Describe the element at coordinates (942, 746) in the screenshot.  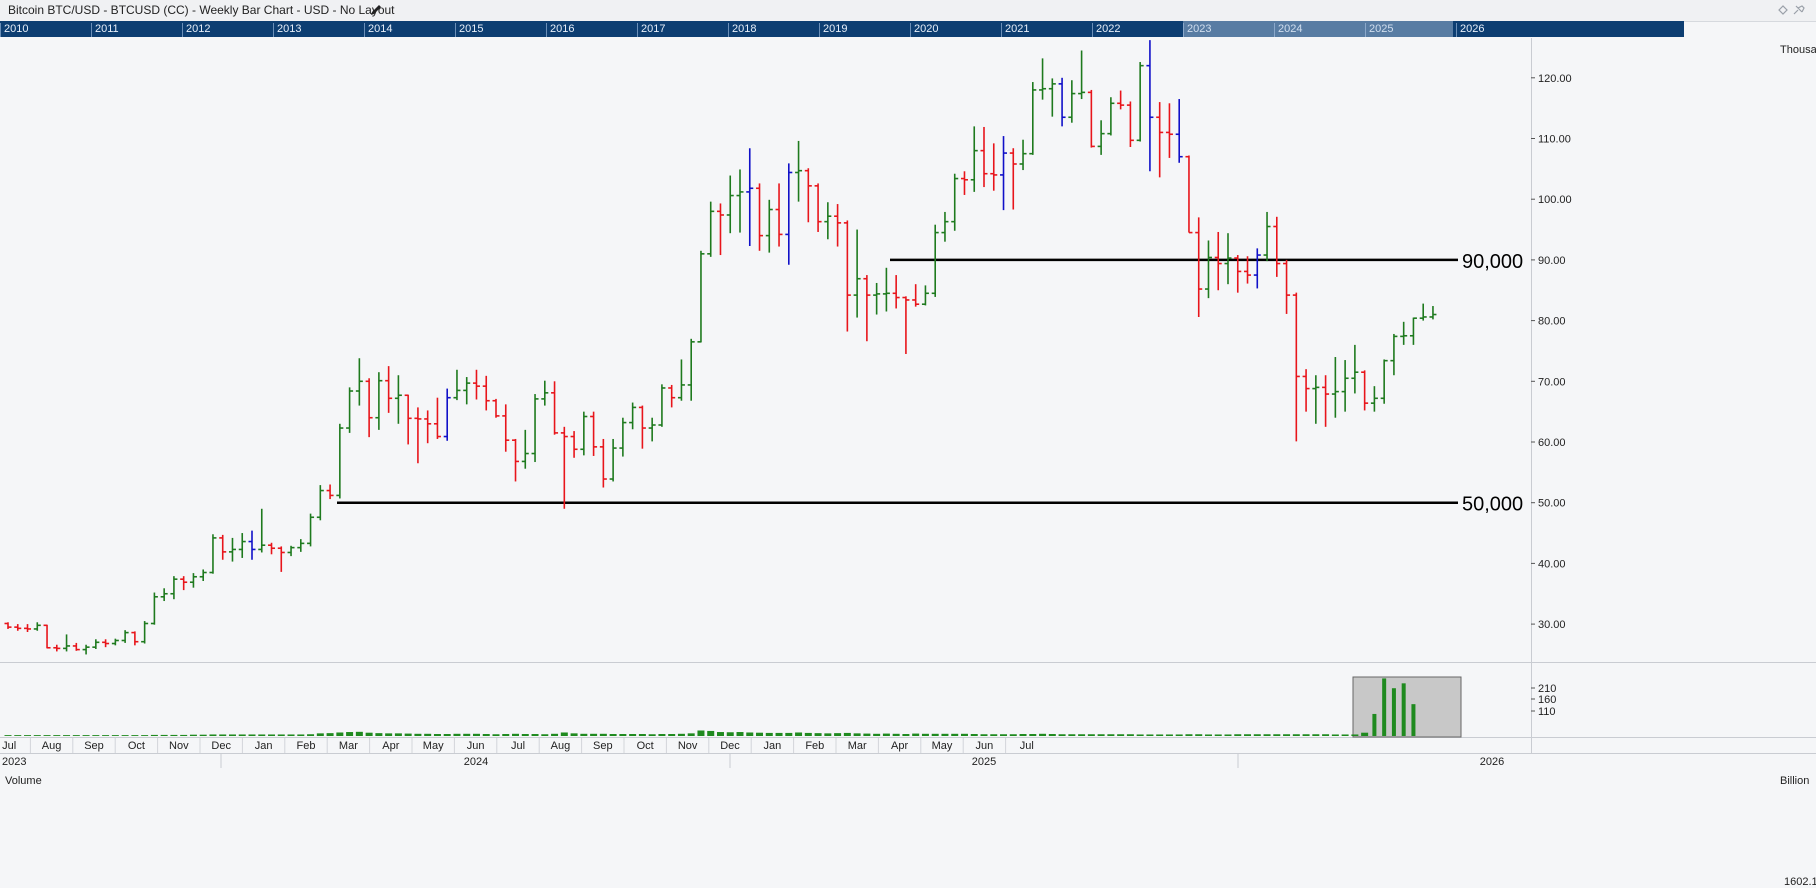
I see `month-tick-label: May` at that location.